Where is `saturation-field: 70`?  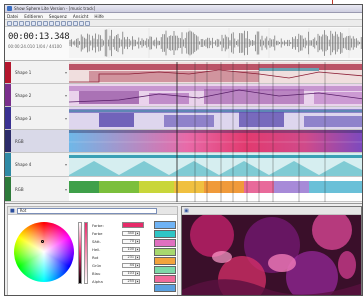
saturation-field: 70 is located at coordinates (129, 241).